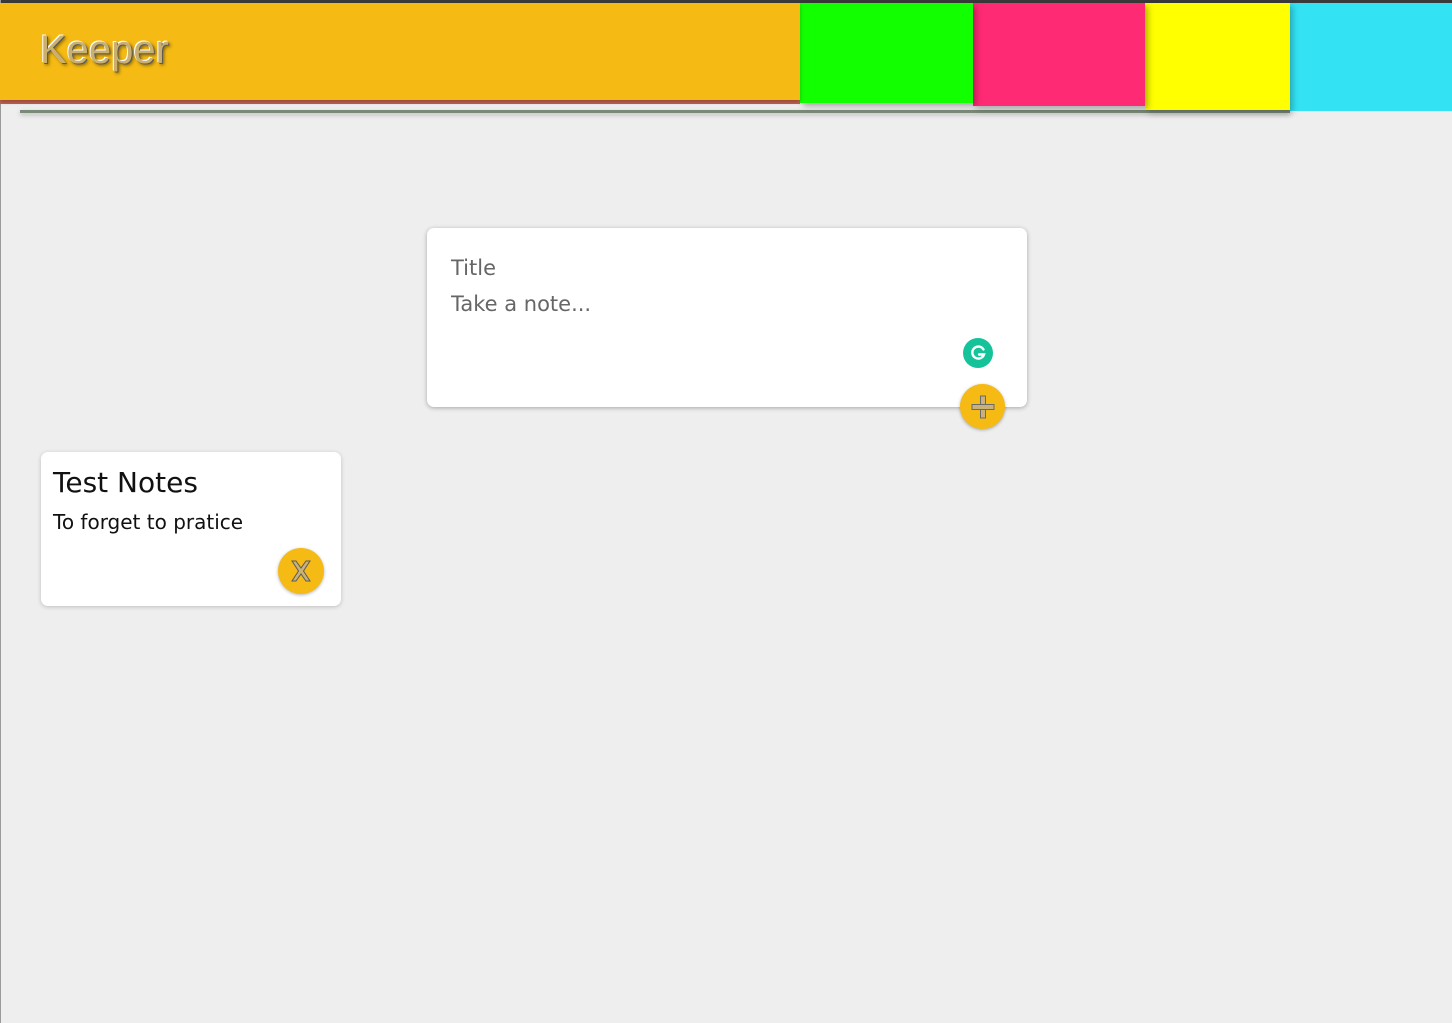 This screenshot has width=1452, height=1023. I want to click on create-note-form, so click(727, 328).